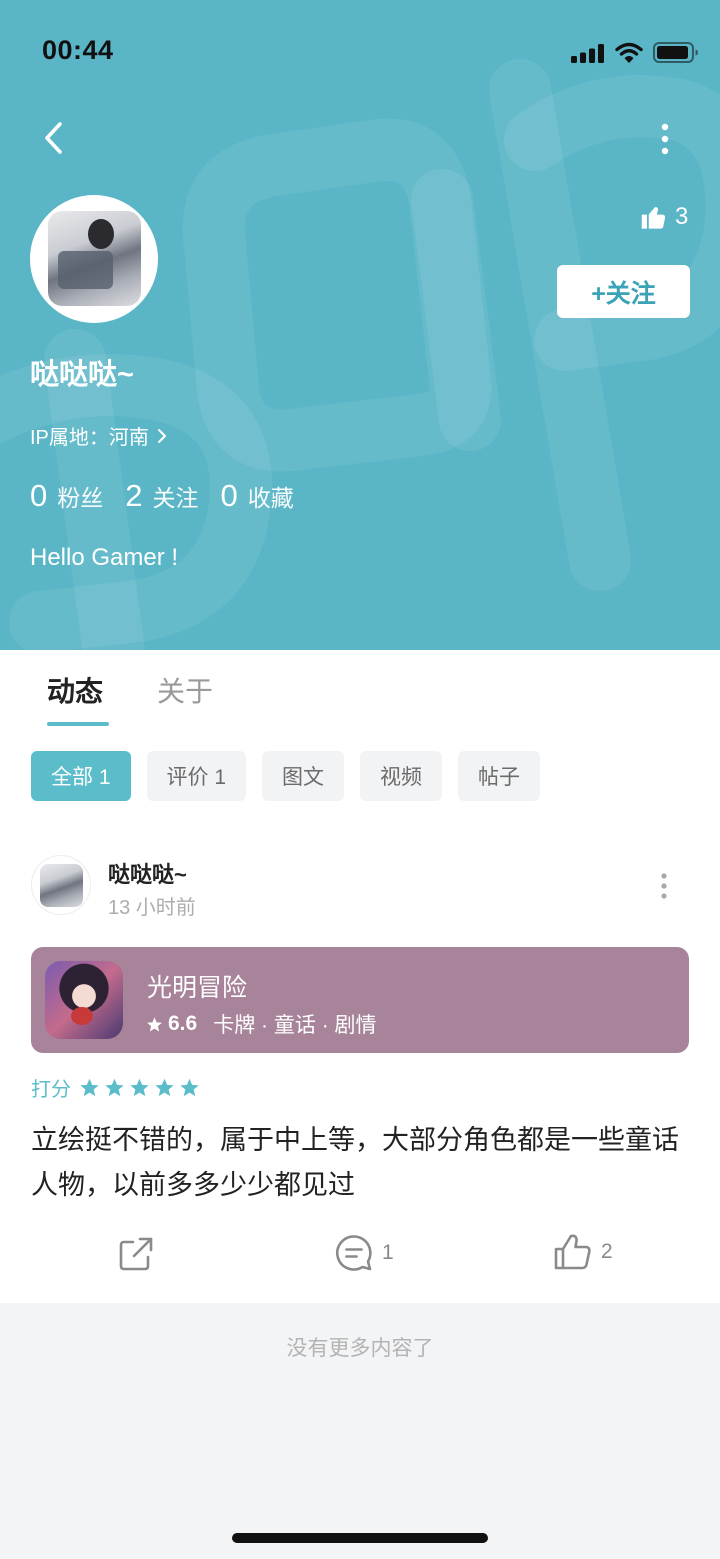  I want to click on no-more-content: 没有更多内容了, so click(360, 1348).